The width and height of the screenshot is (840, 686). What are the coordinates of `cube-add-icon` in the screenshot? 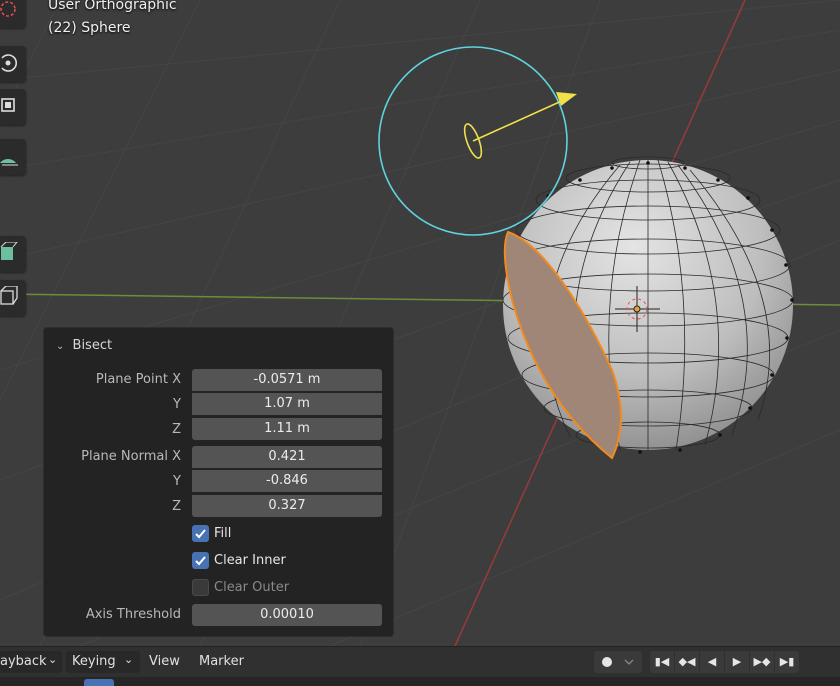 It's located at (9, 251).